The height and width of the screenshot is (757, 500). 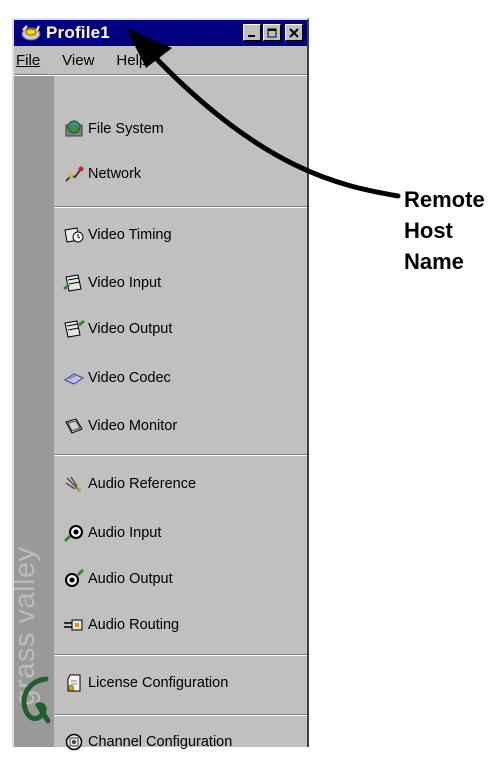 I want to click on item-network: Network, so click(x=101, y=174).